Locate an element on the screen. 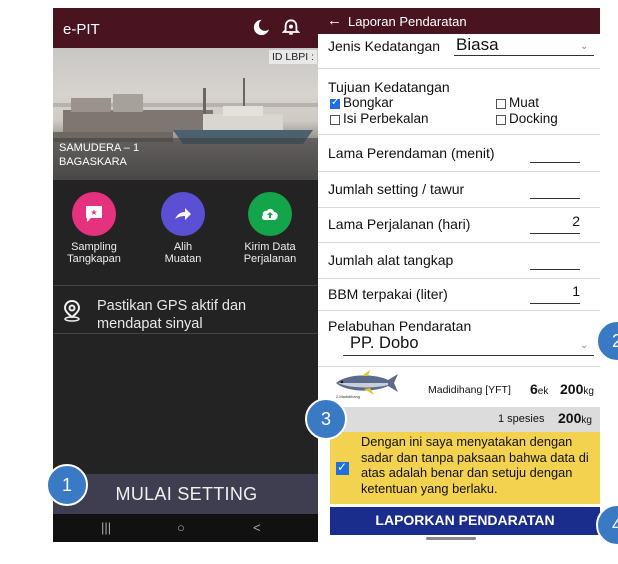 The height and width of the screenshot is (564, 618). cloud-upload-icon is located at coordinates (269, 214).